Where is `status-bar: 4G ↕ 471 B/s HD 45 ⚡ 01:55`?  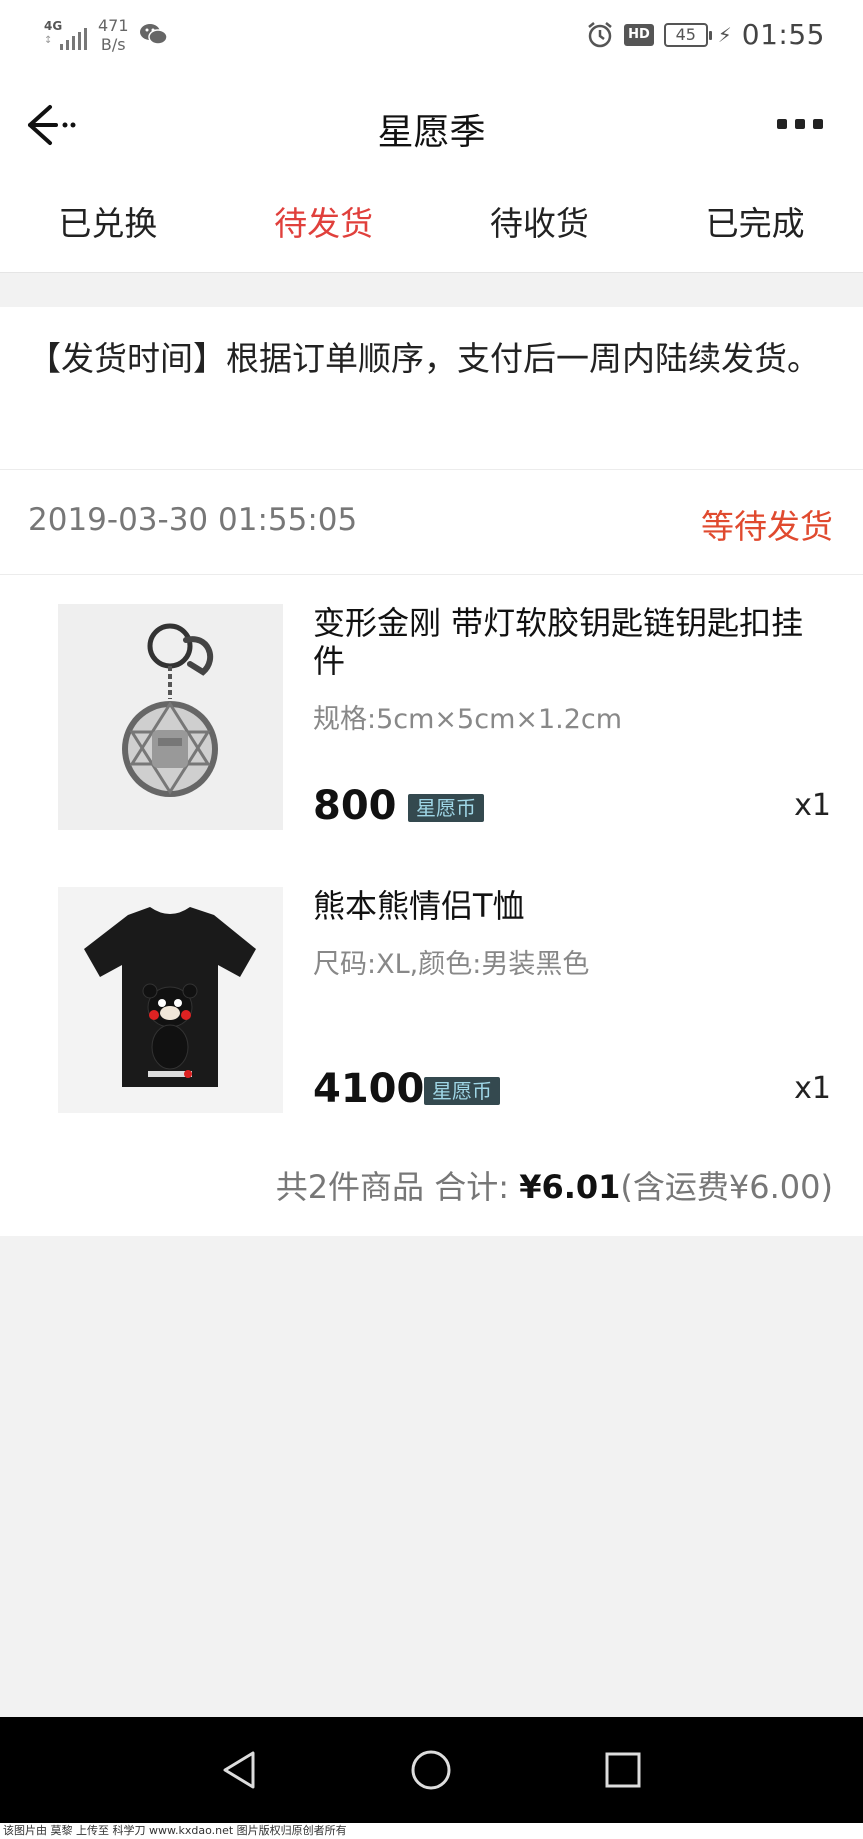 status-bar: 4G ↕ 471 B/s HD 45 ⚡ 01:55 is located at coordinates (431, 37).